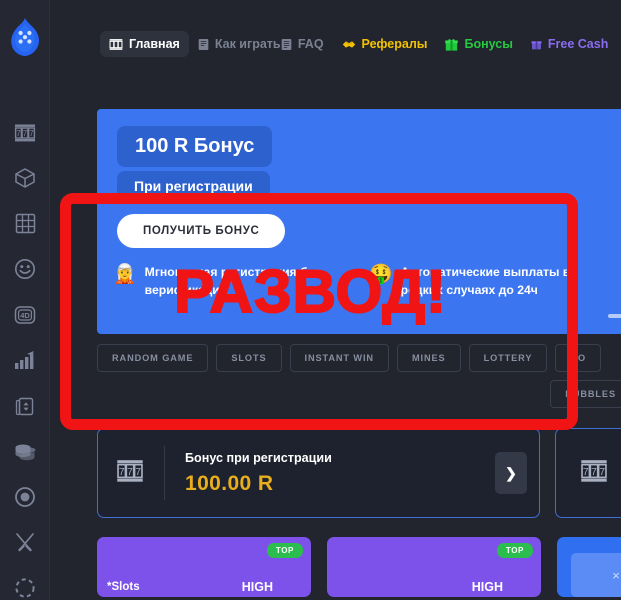 Image resolution: width=621 pixels, height=600 pixels. What do you see at coordinates (153, 358) in the screenshot?
I see `category-chip-random-game: RANDOM GAME` at bounding box center [153, 358].